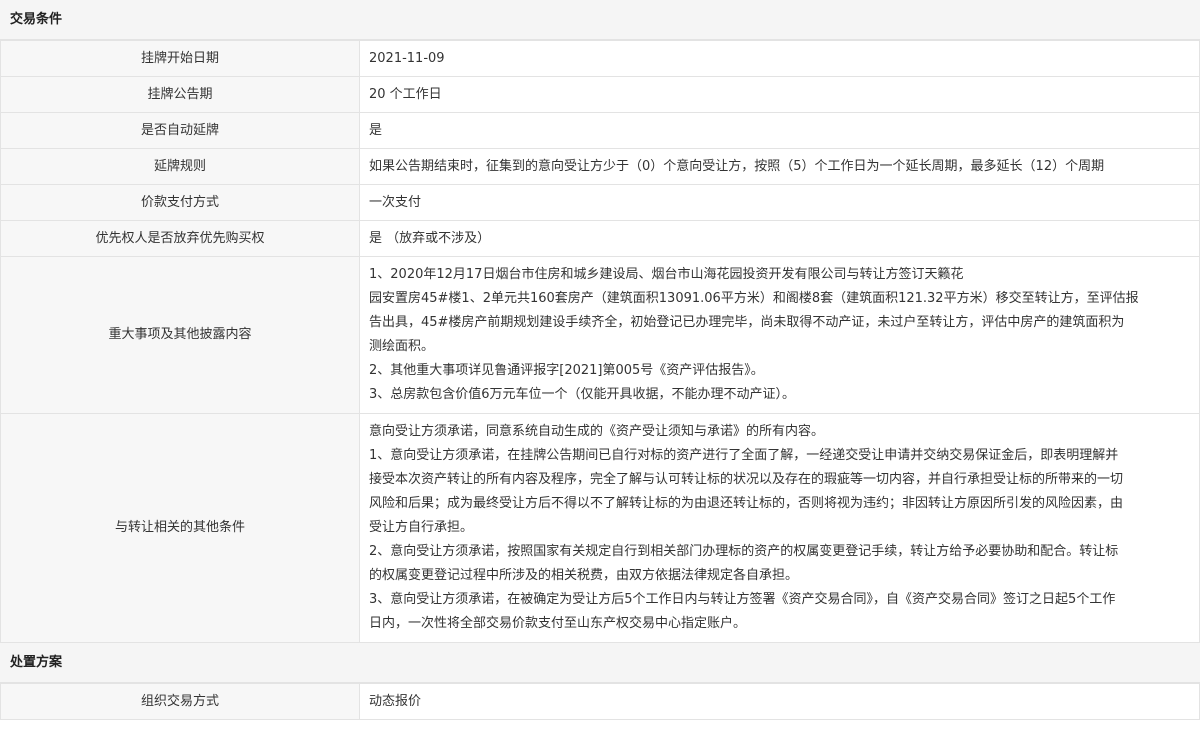 The height and width of the screenshot is (729, 1200). I want to click on table-row: 是否自动延牌 是, so click(600, 130).